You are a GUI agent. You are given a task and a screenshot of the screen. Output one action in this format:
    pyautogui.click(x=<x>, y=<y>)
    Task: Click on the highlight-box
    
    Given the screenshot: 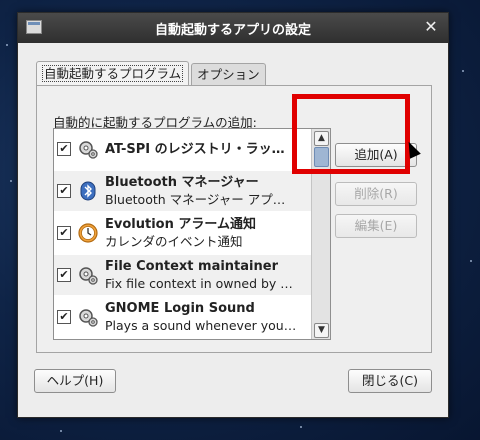 What is the action you would take?
    pyautogui.click(x=351, y=134)
    